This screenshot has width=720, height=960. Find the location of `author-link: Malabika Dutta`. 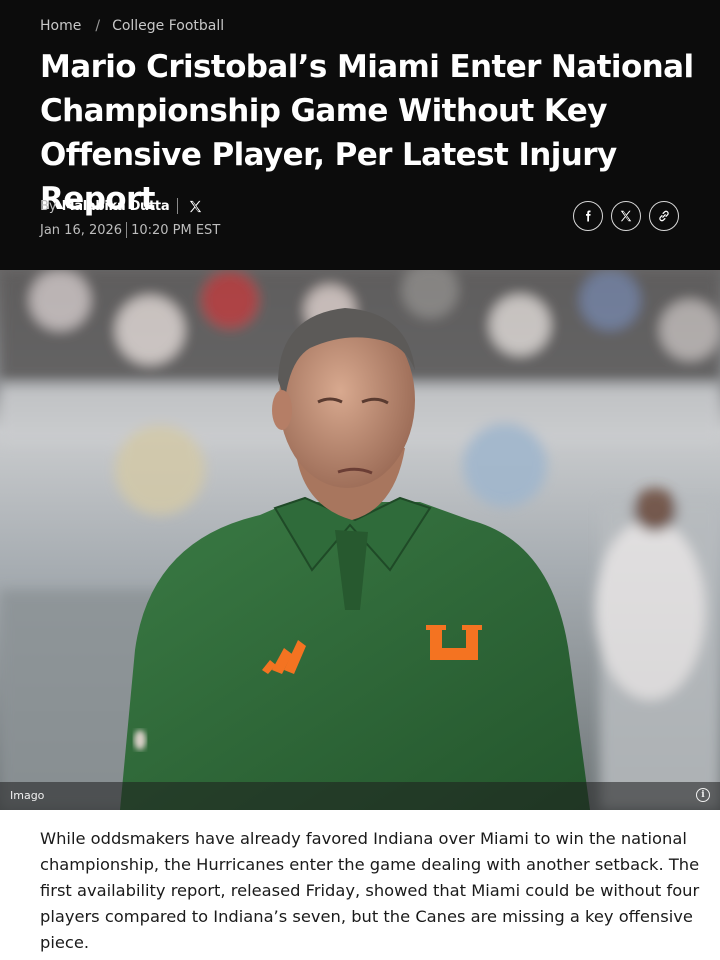

author-link: Malabika Dutta is located at coordinates (116, 206).